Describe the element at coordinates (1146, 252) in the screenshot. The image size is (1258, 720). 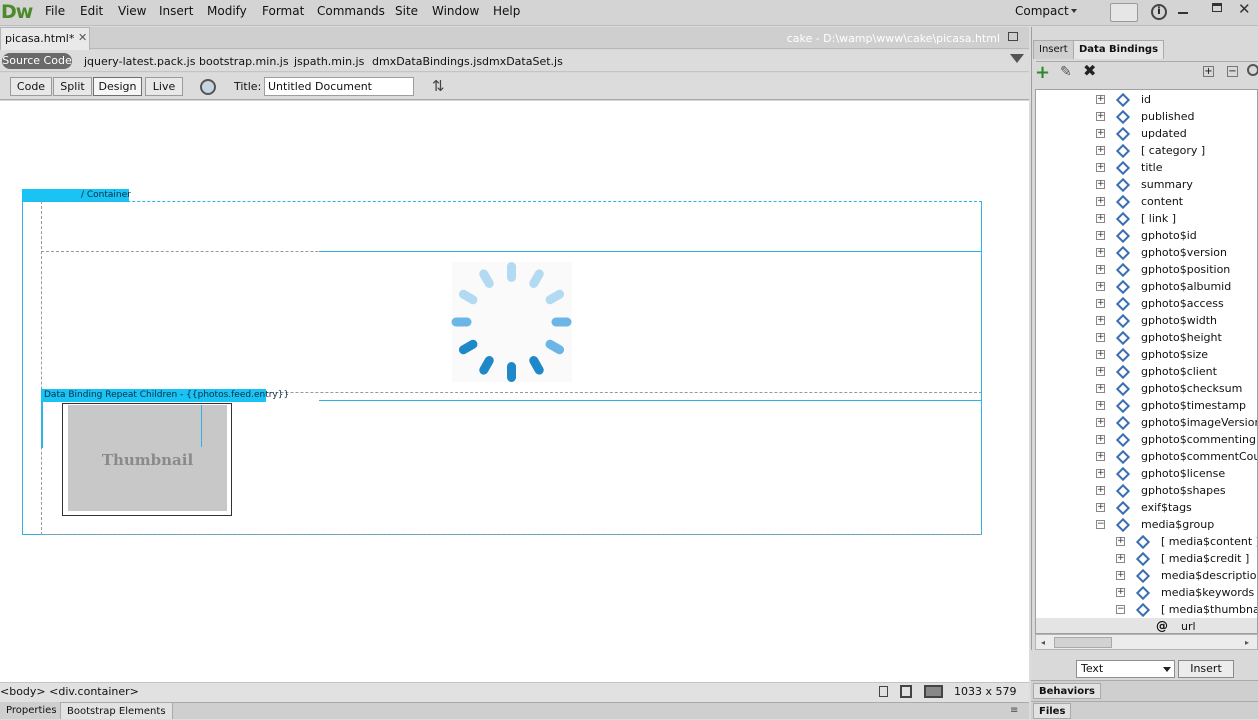
I see `tree-row: + gphoto$version` at that location.